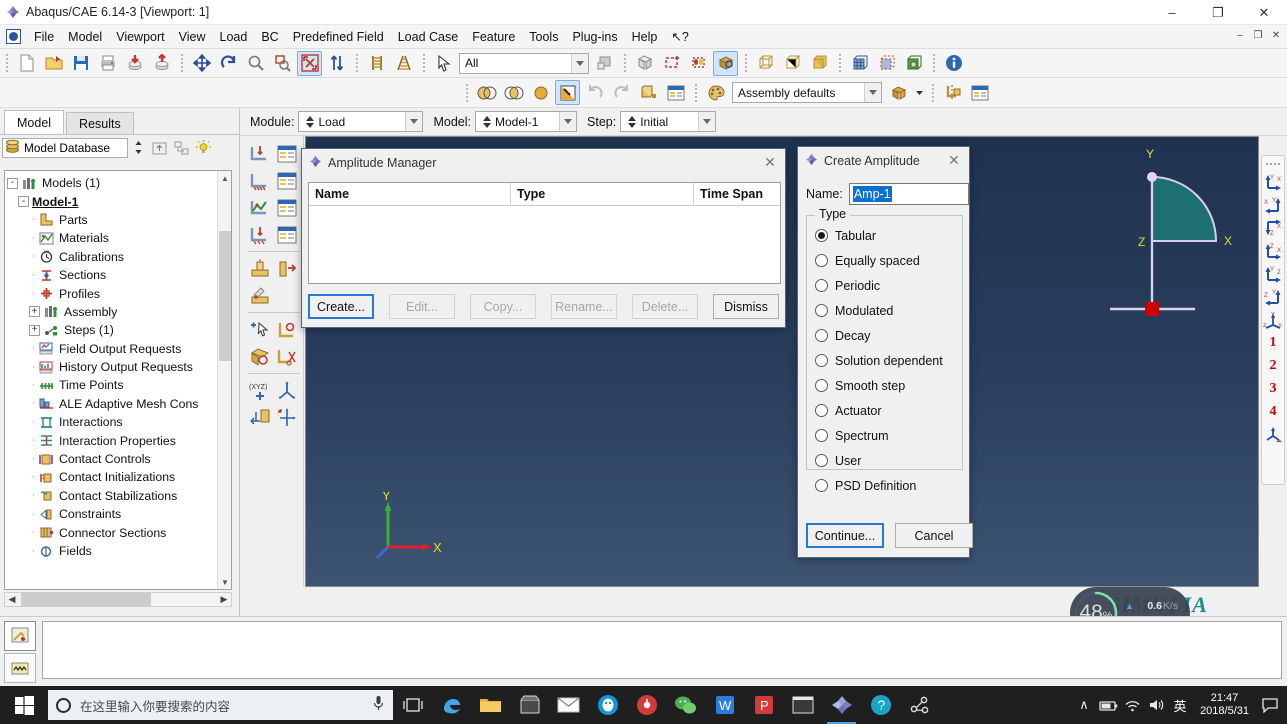 The image size is (1287, 724). What do you see at coordinates (119, 201) in the screenshot?
I see `tree-item-model-1: - Model-1` at bounding box center [119, 201].